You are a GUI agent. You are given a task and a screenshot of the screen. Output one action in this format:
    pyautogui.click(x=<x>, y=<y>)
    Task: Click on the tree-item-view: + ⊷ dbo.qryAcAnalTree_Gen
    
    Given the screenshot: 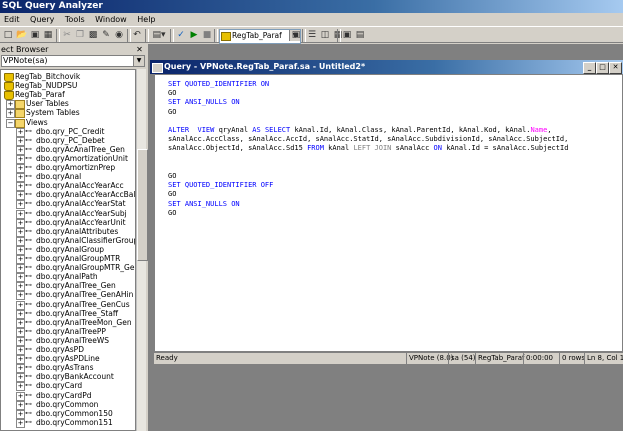 What is the action you would take?
    pyautogui.click(x=68, y=149)
    